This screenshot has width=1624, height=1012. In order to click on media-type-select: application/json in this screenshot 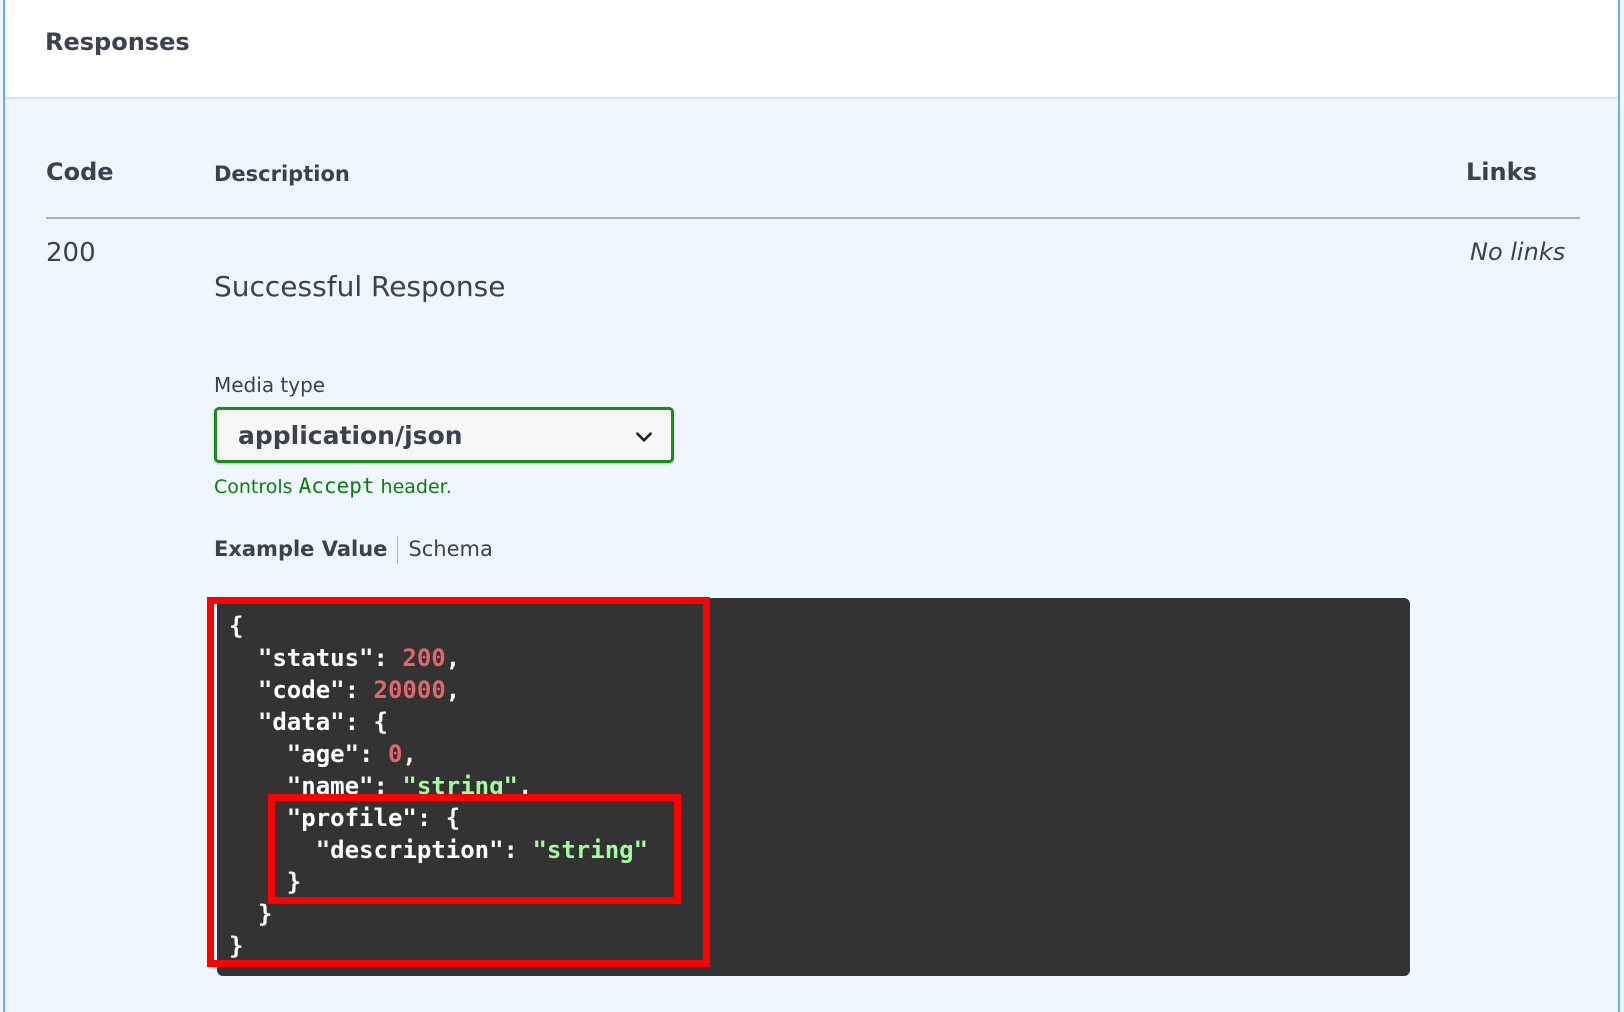, I will do `click(444, 435)`.